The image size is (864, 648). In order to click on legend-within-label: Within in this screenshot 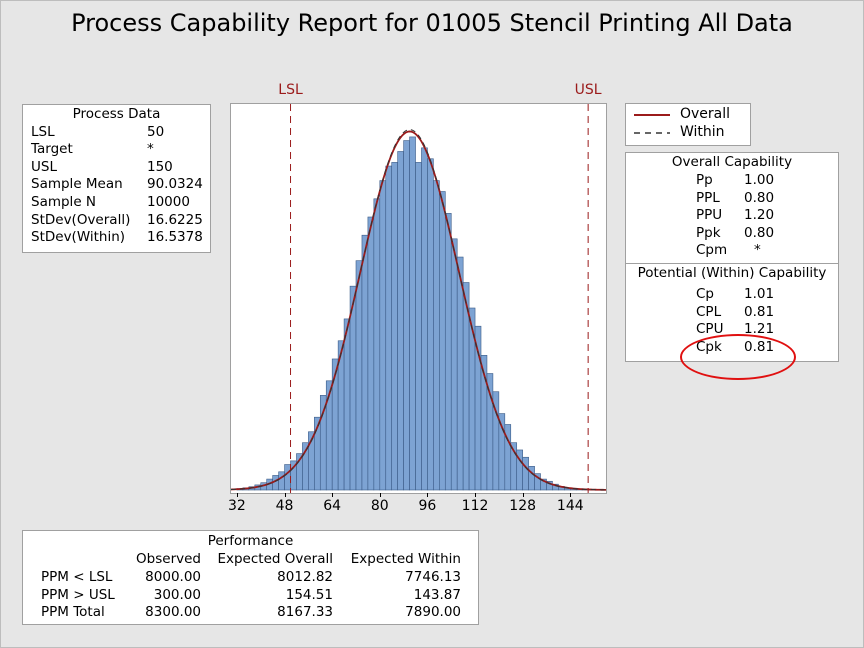, I will do `click(702, 132)`.